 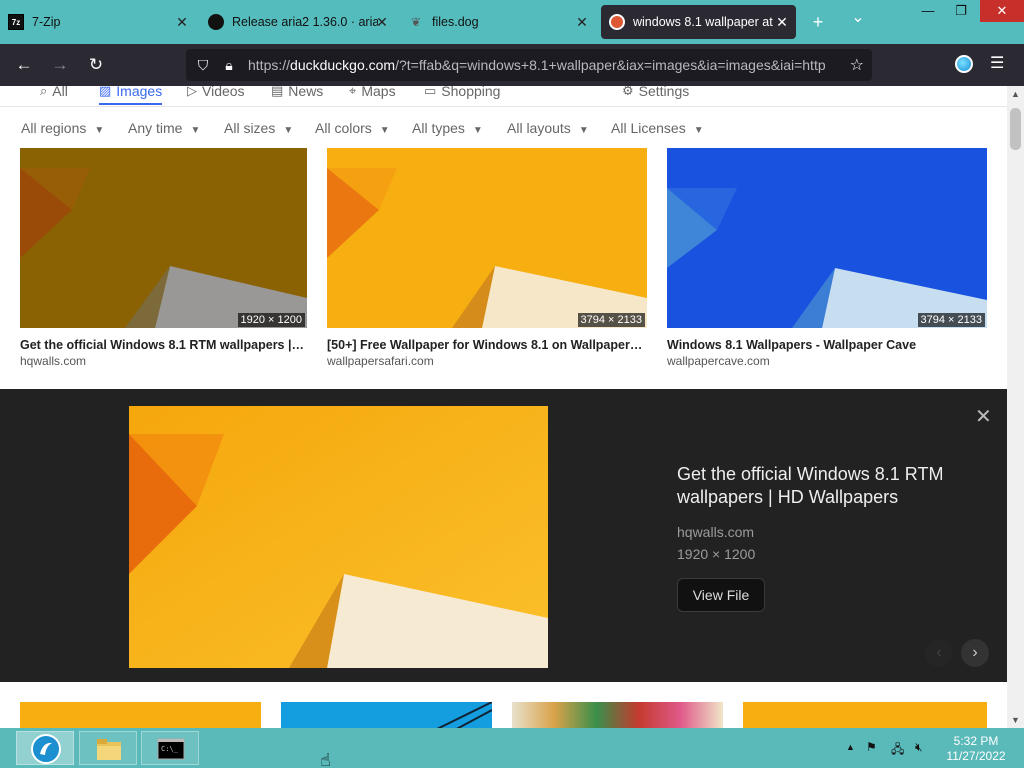 What do you see at coordinates (976, 756) in the screenshot?
I see `clock-date: 11/27/2022` at bounding box center [976, 756].